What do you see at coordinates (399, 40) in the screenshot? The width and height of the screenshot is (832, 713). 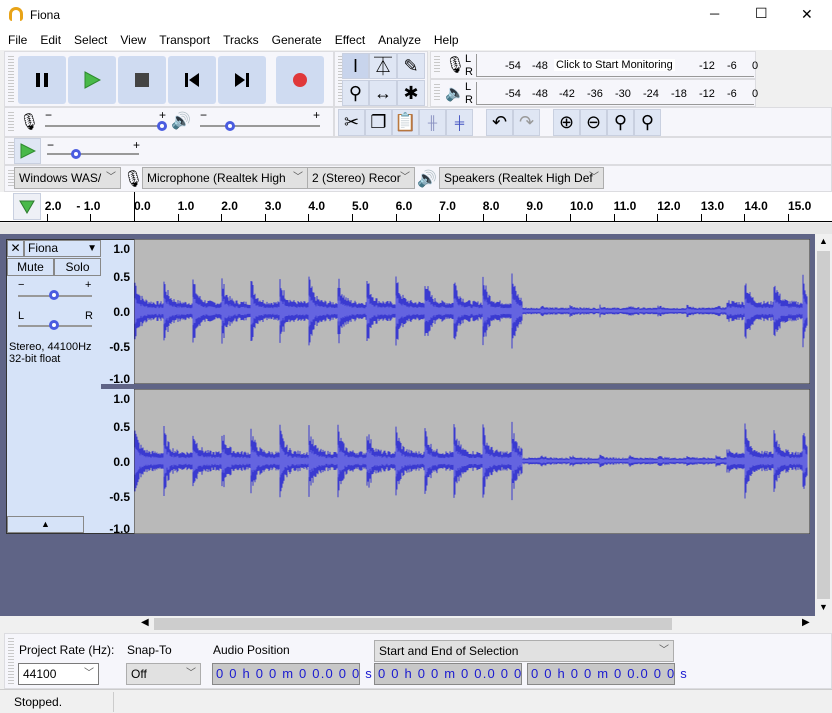 I see `menu-analyze: Analyze` at bounding box center [399, 40].